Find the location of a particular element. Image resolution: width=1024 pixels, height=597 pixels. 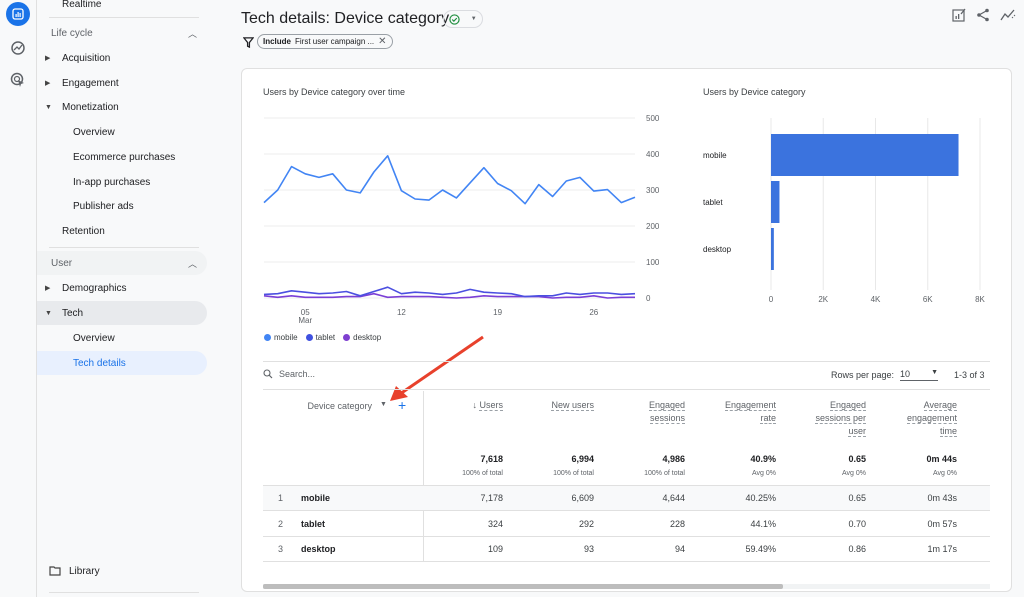

rows-per-page: Rows per page: 10 ▼ 1-3 of 3 is located at coordinates (908, 375).